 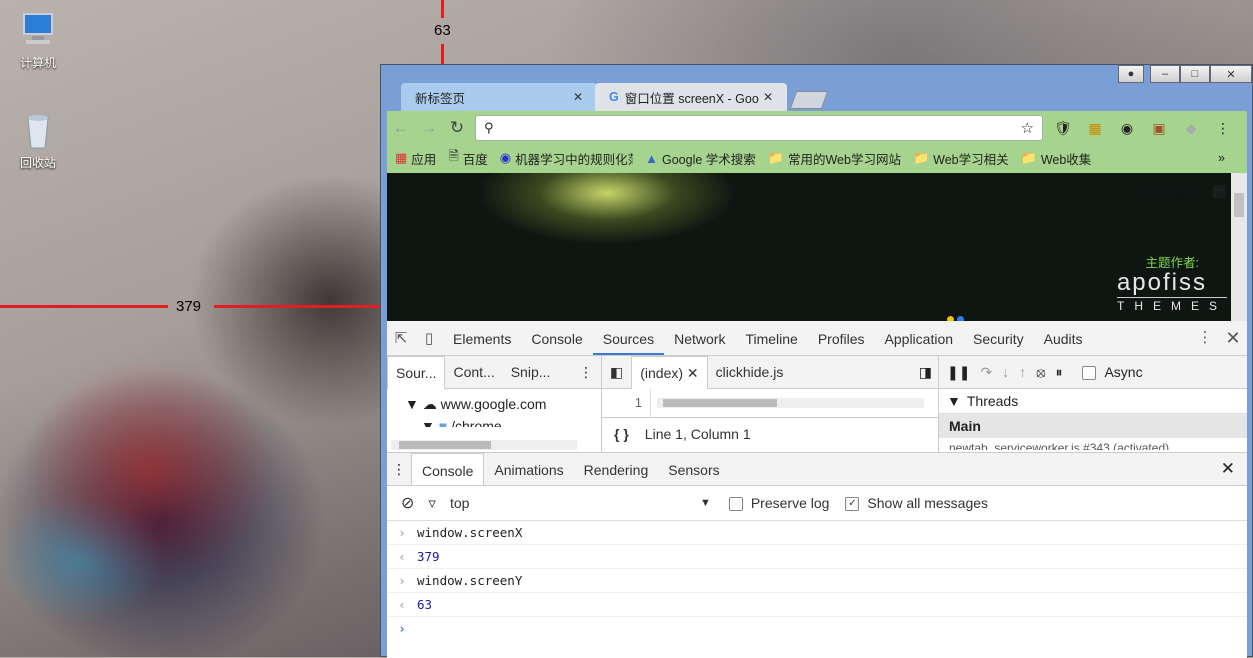 I want to click on bookmark-folder-web-sites: 📁 常用的Web学习网站, so click(x=834, y=158).